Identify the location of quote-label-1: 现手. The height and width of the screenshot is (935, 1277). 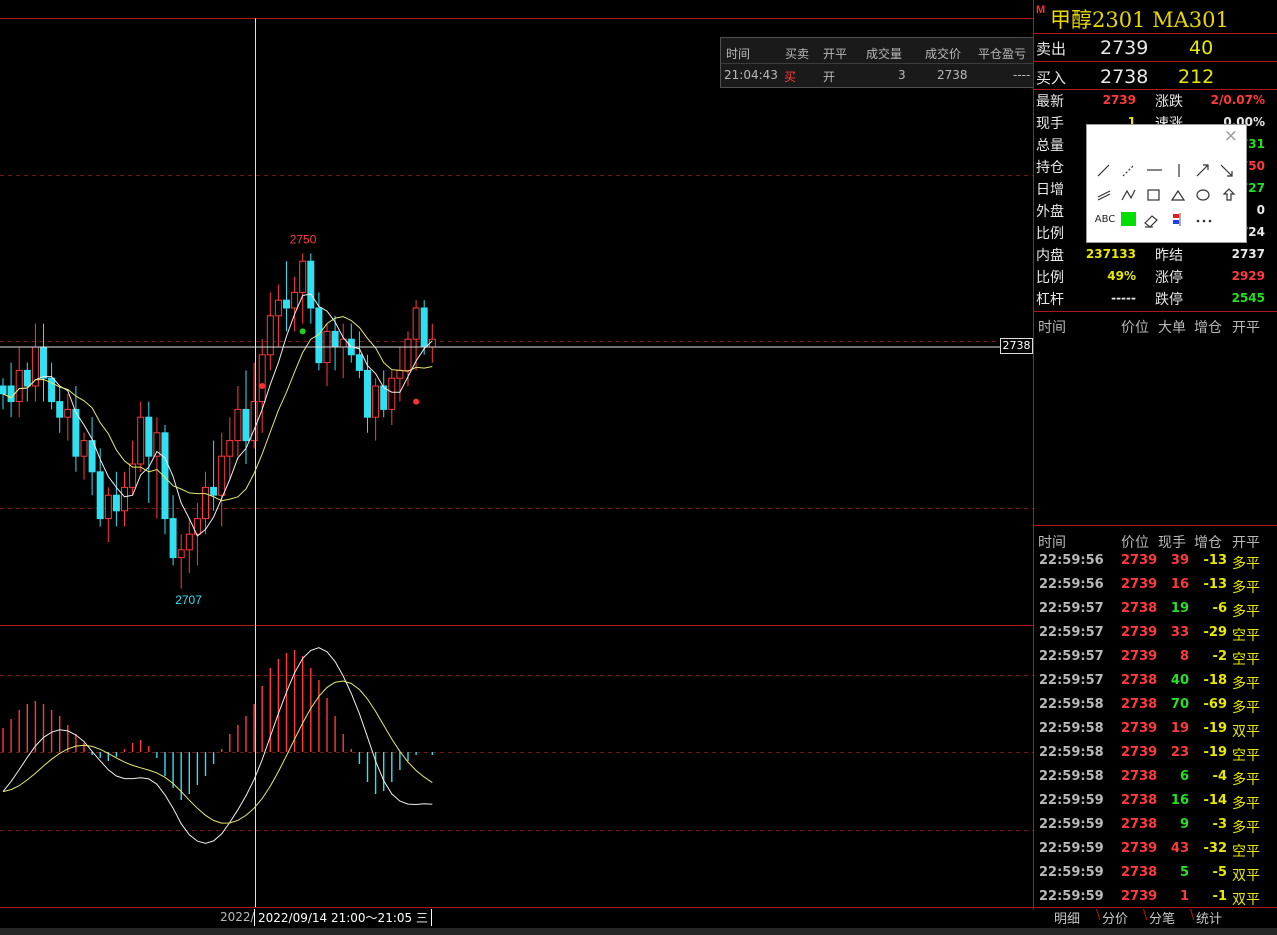
(1050, 124).